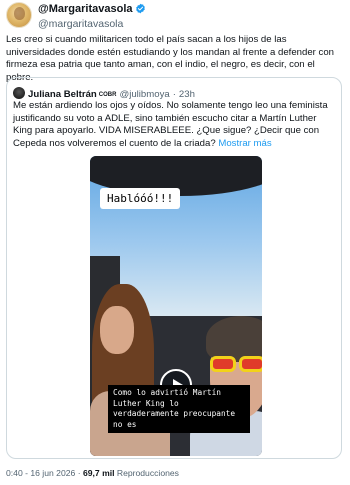 The image size is (350, 485). What do you see at coordinates (62, 94) in the screenshot?
I see `quoted-name: Juliana Beltrán` at bounding box center [62, 94].